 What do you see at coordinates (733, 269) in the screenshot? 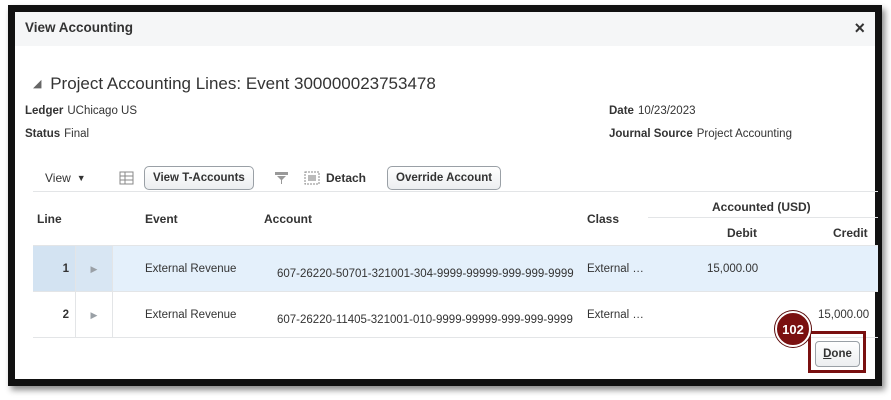
I see `row-debit: 15,000.00` at bounding box center [733, 269].